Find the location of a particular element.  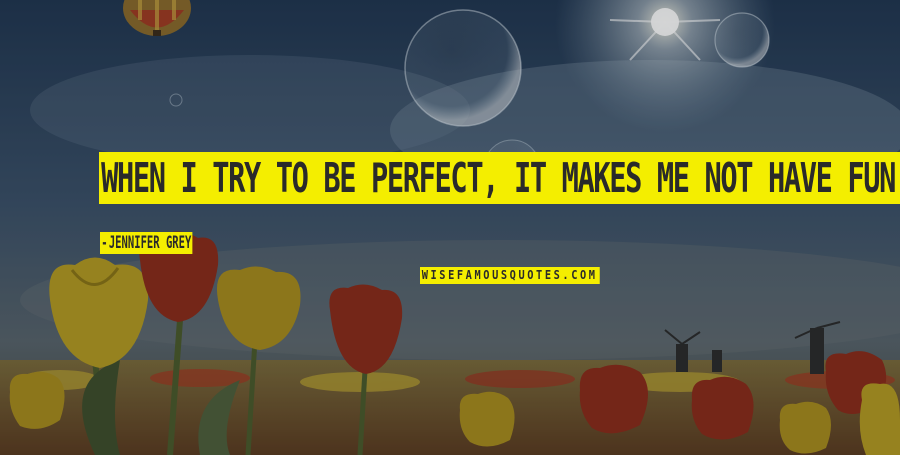

site-watermark: WISEFAMOUSQUOTES.COM is located at coordinates (510, 275).